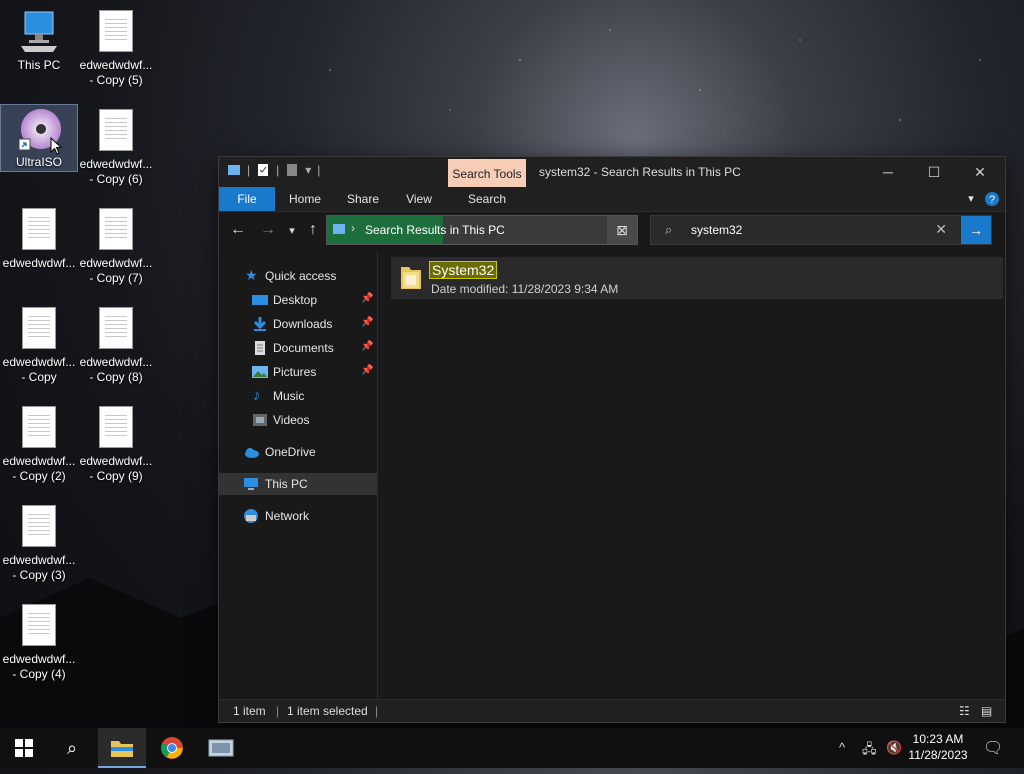 Image resolution: width=1024 pixels, height=774 pixels. What do you see at coordinates (419, 199) in the screenshot?
I see `tab-view: View` at bounding box center [419, 199].